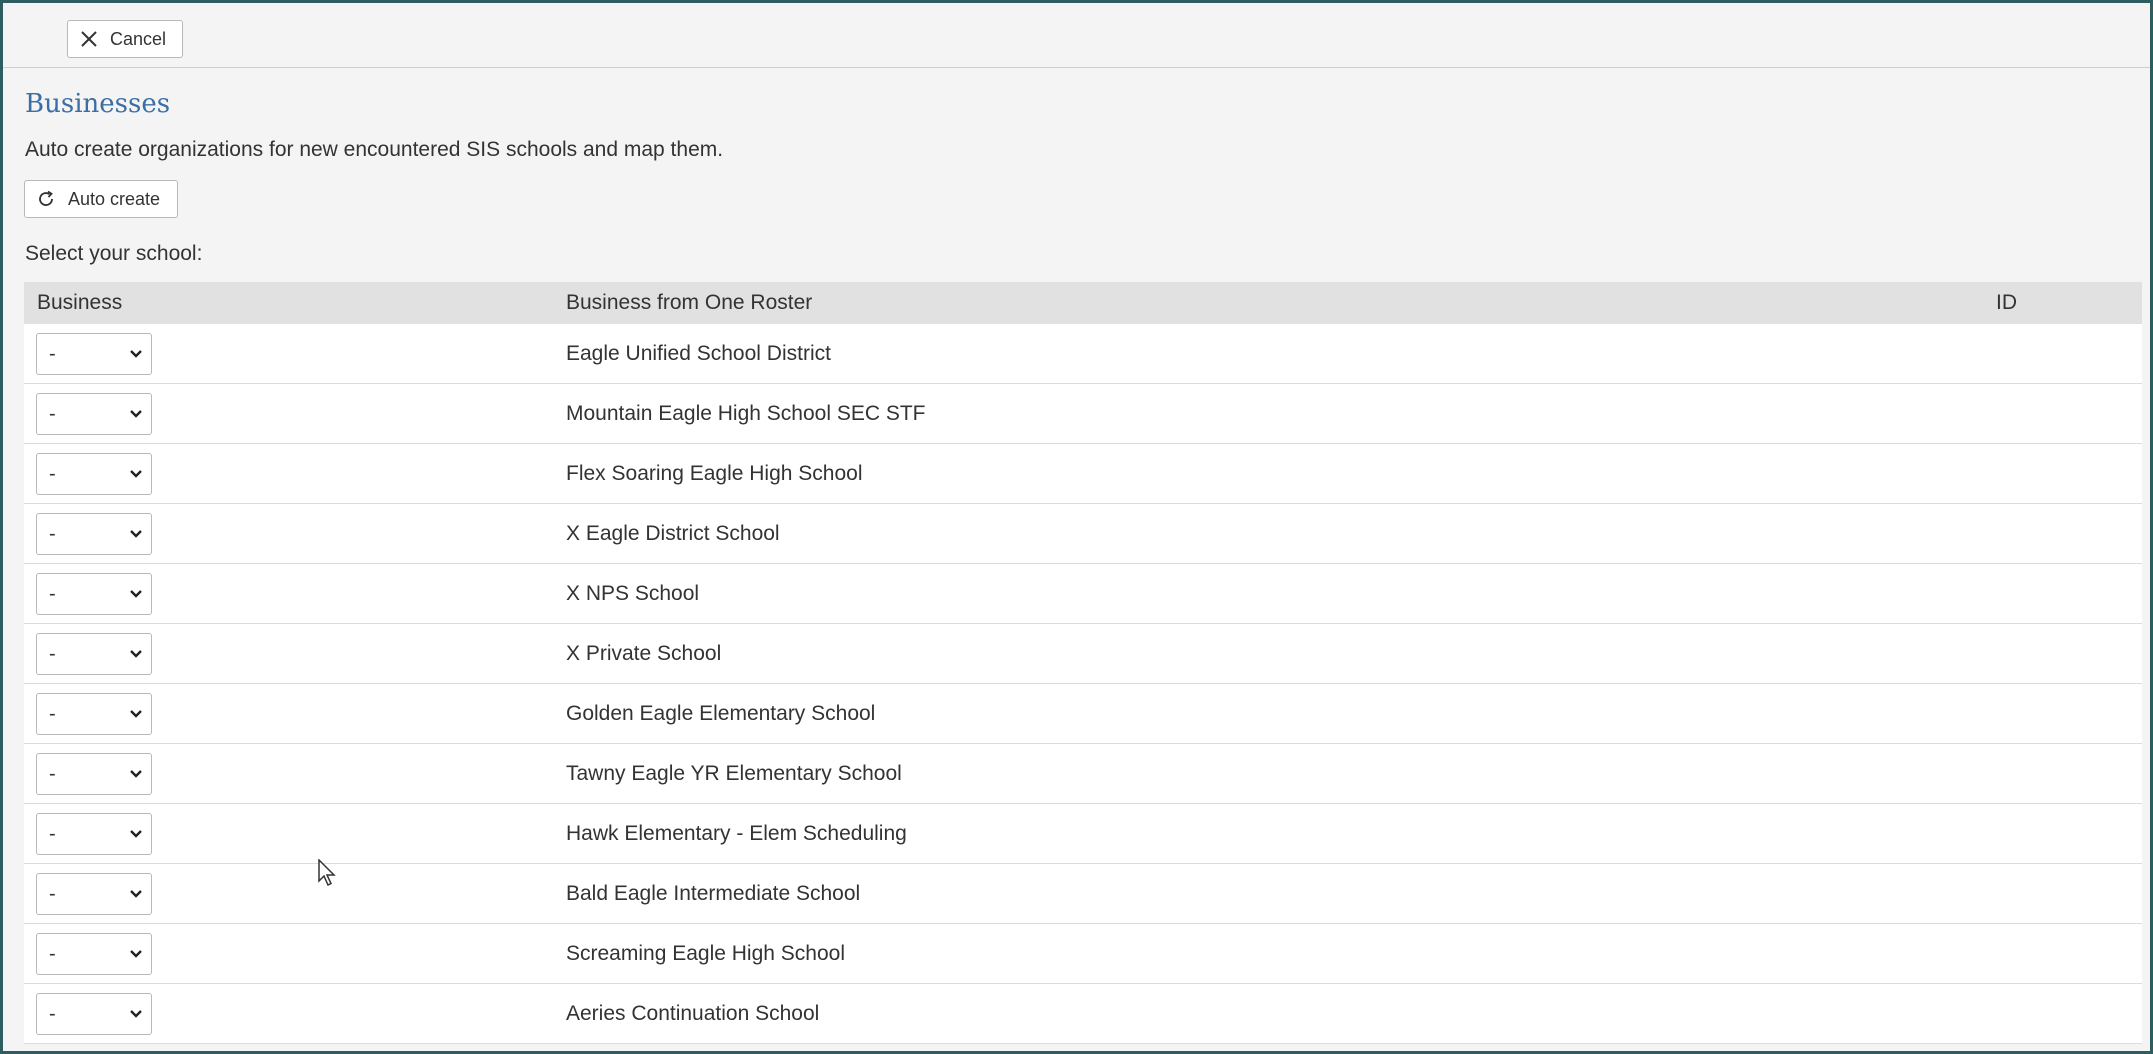 Image resolution: width=2153 pixels, height=1054 pixels. I want to click on close-icon, so click(89, 39).